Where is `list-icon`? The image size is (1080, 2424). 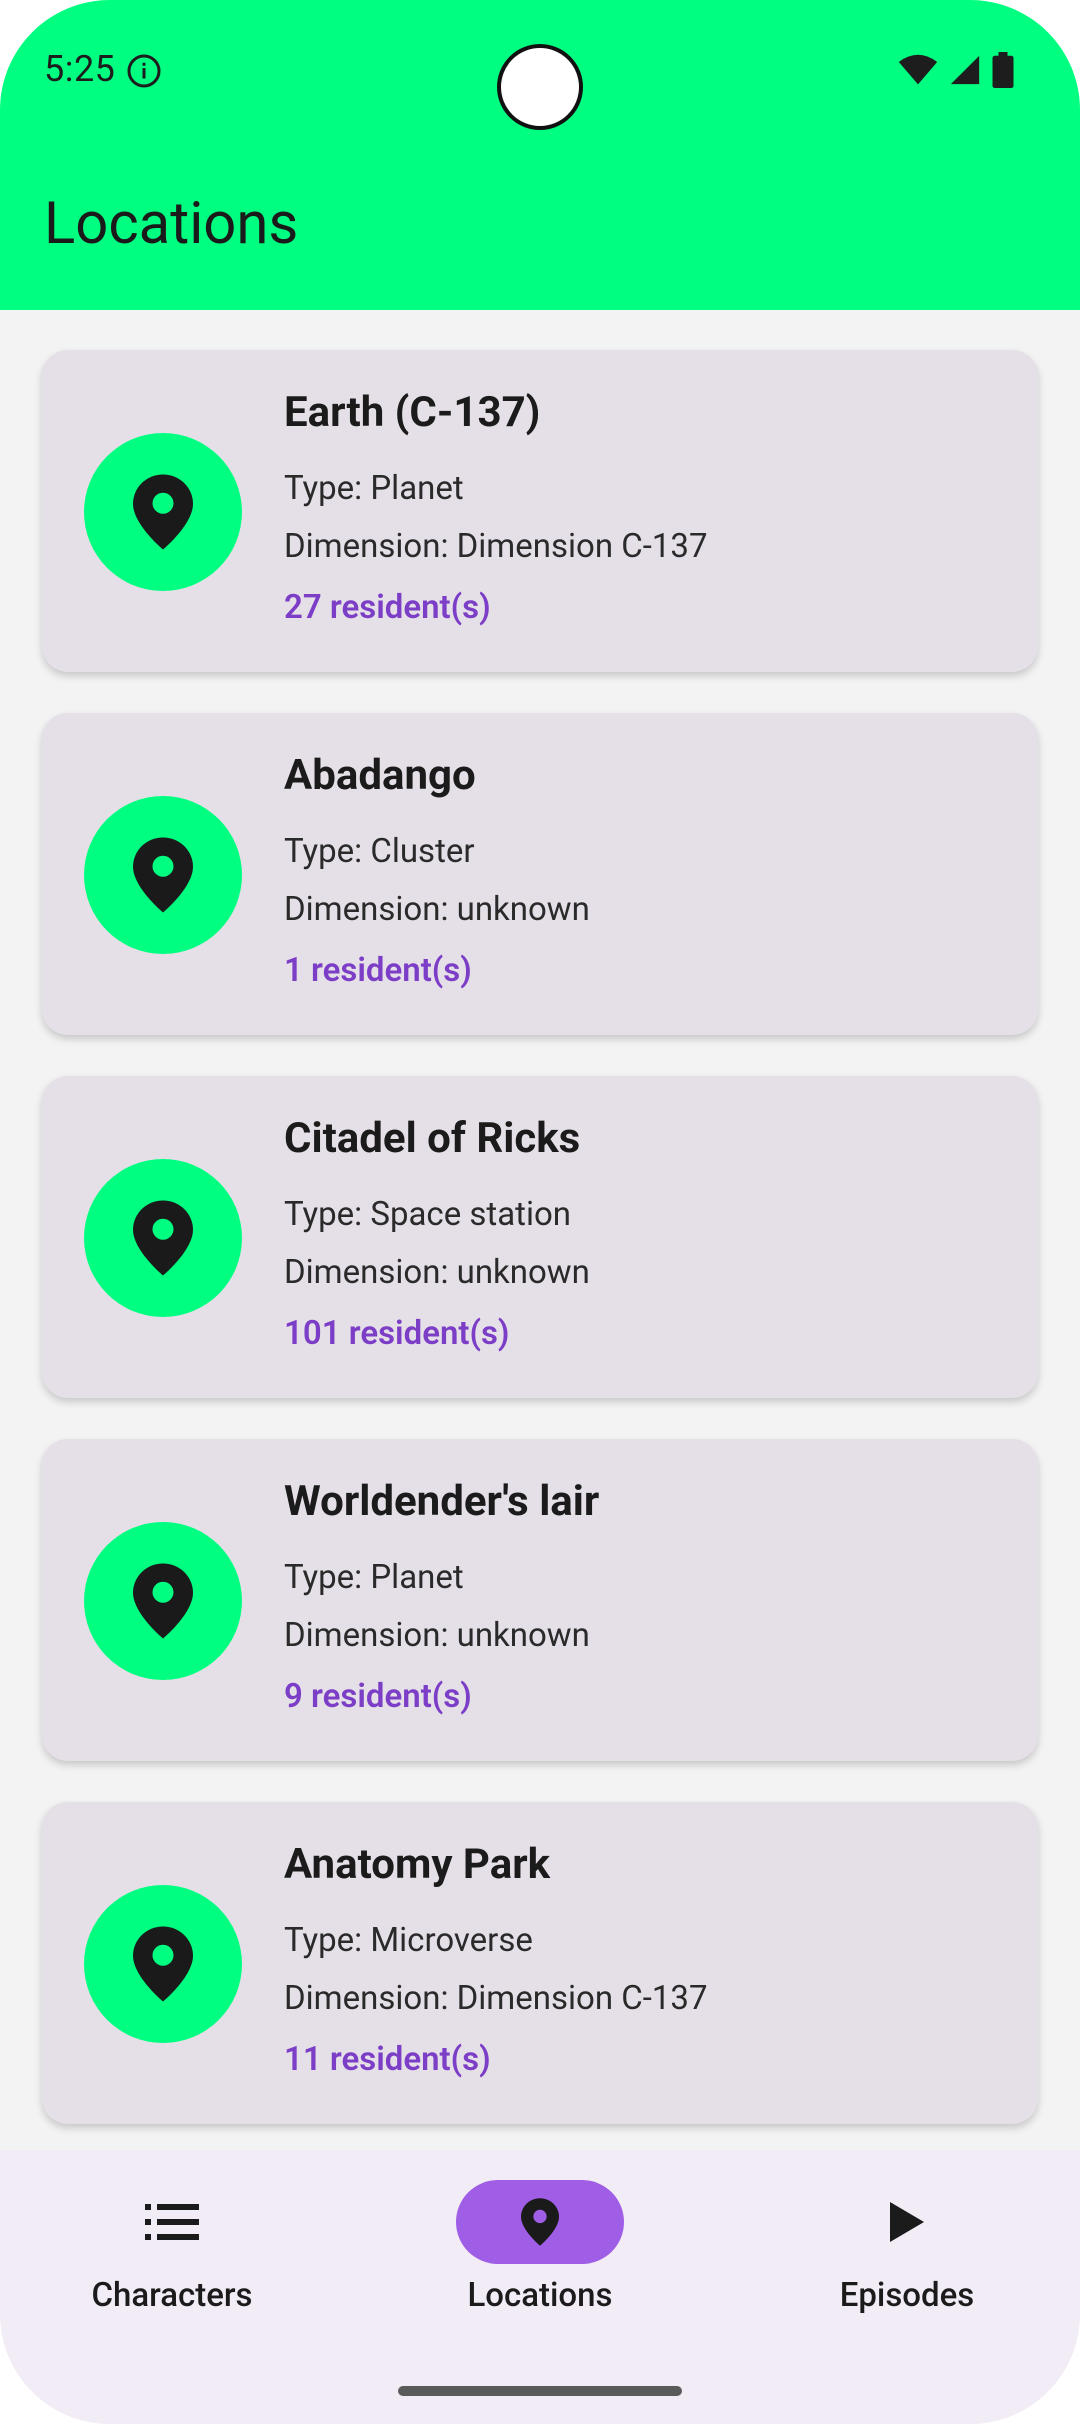 list-icon is located at coordinates (172, 2222).